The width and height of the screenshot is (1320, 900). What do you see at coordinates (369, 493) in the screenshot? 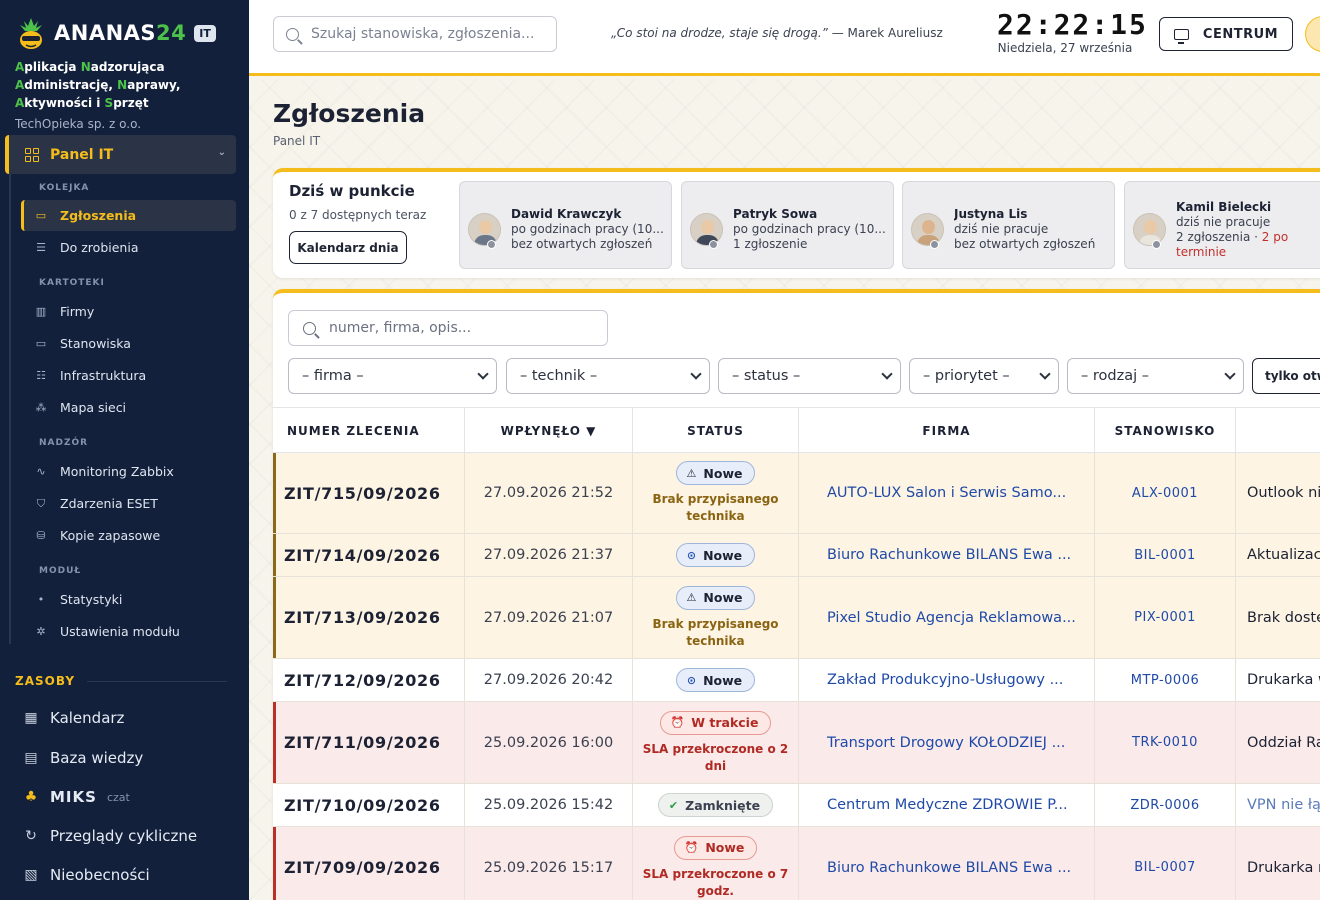
I see `ticket-number: ZIT/715/09/2026` at bounding box center [369, 493].